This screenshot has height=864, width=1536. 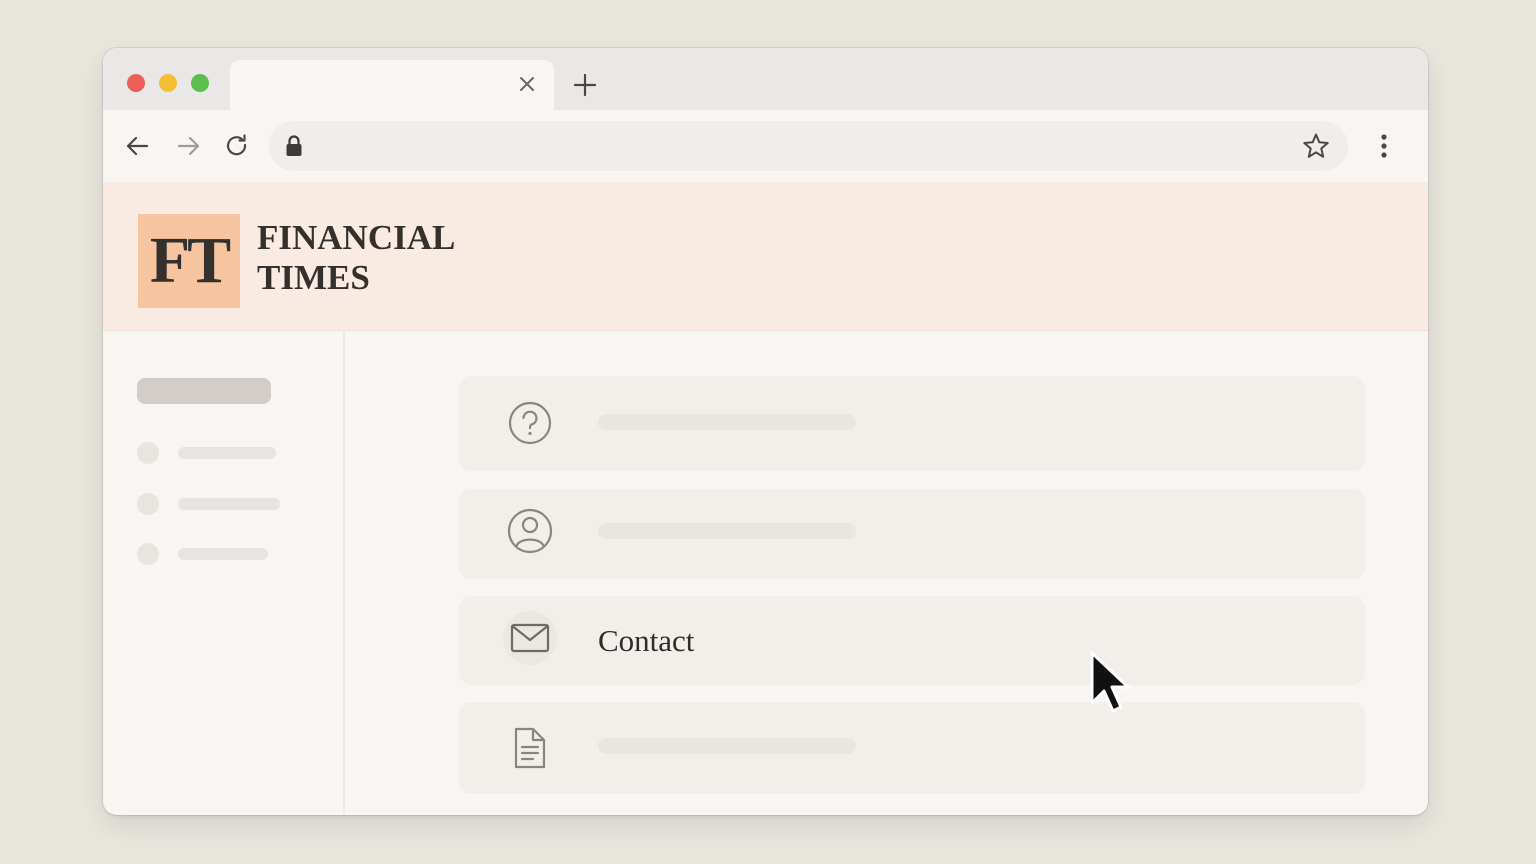 I want to click on plus-icon, so click(x=585, y=85).